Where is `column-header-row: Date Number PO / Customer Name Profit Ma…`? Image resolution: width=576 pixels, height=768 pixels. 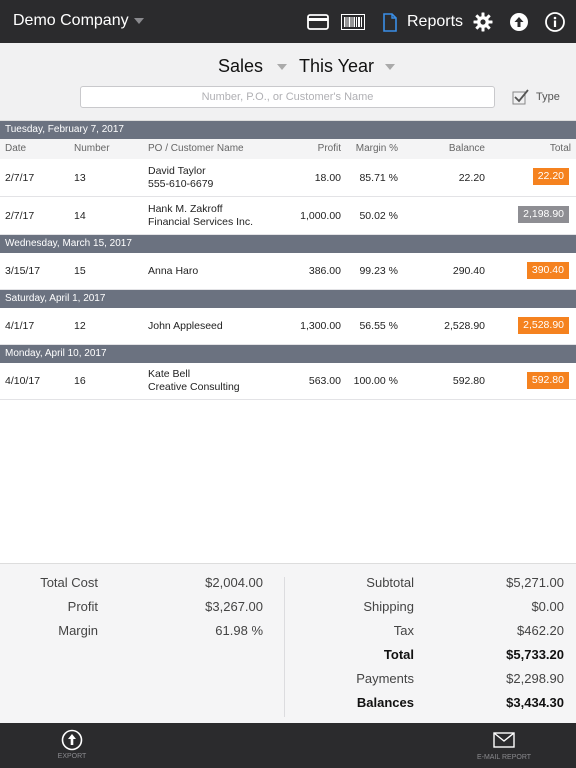
column-header-row: Date Number PO / Customer Name Profit Ma… is located at coordinates (288, 149).